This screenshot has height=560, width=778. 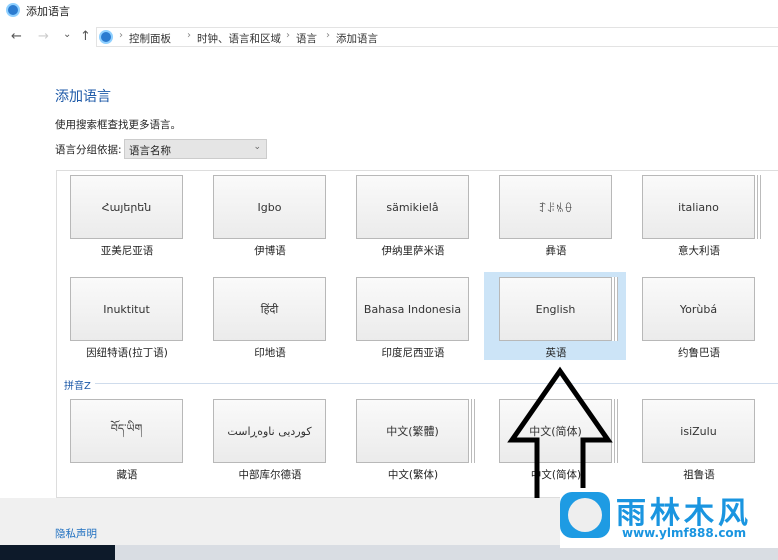 I want to click on language-label: 伊纳里萨米语, so click(x=413, y=250).